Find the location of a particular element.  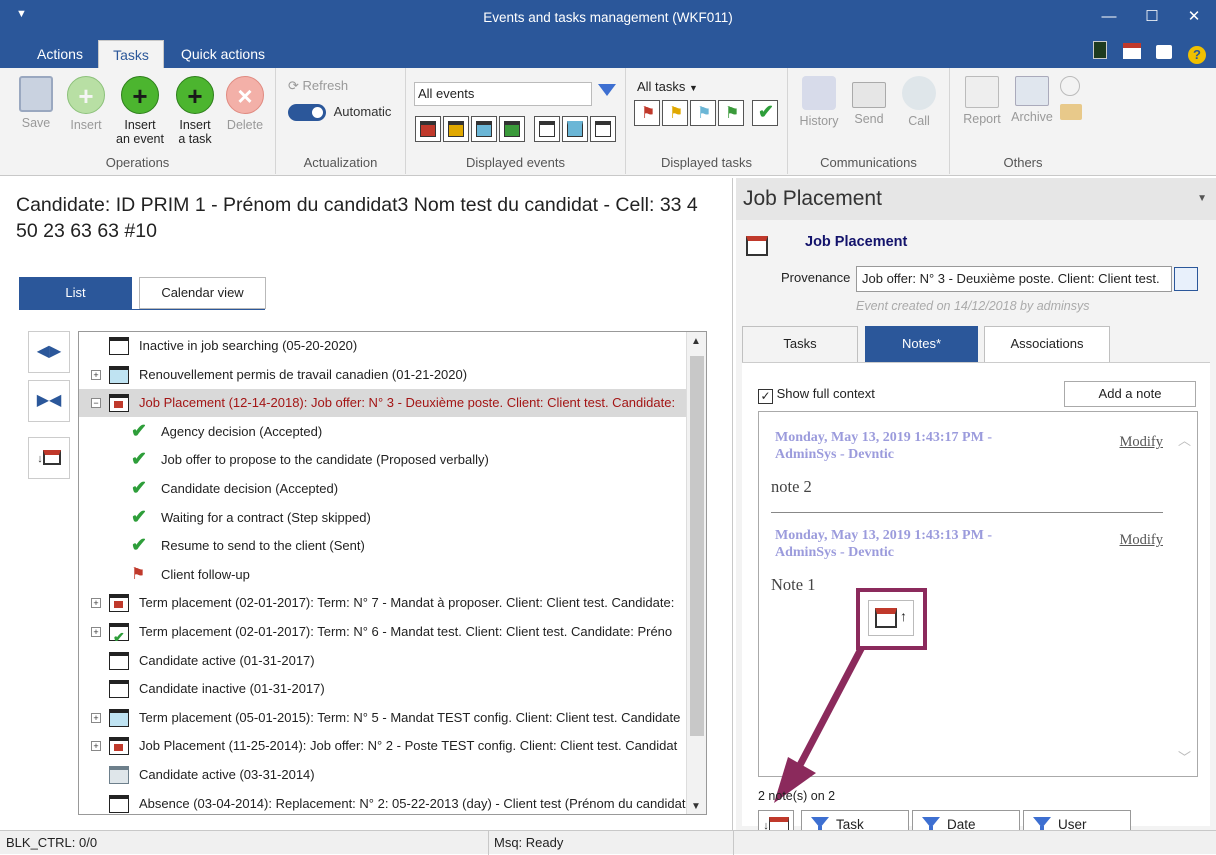

report-button: Report is located at coordinates (982, 101).